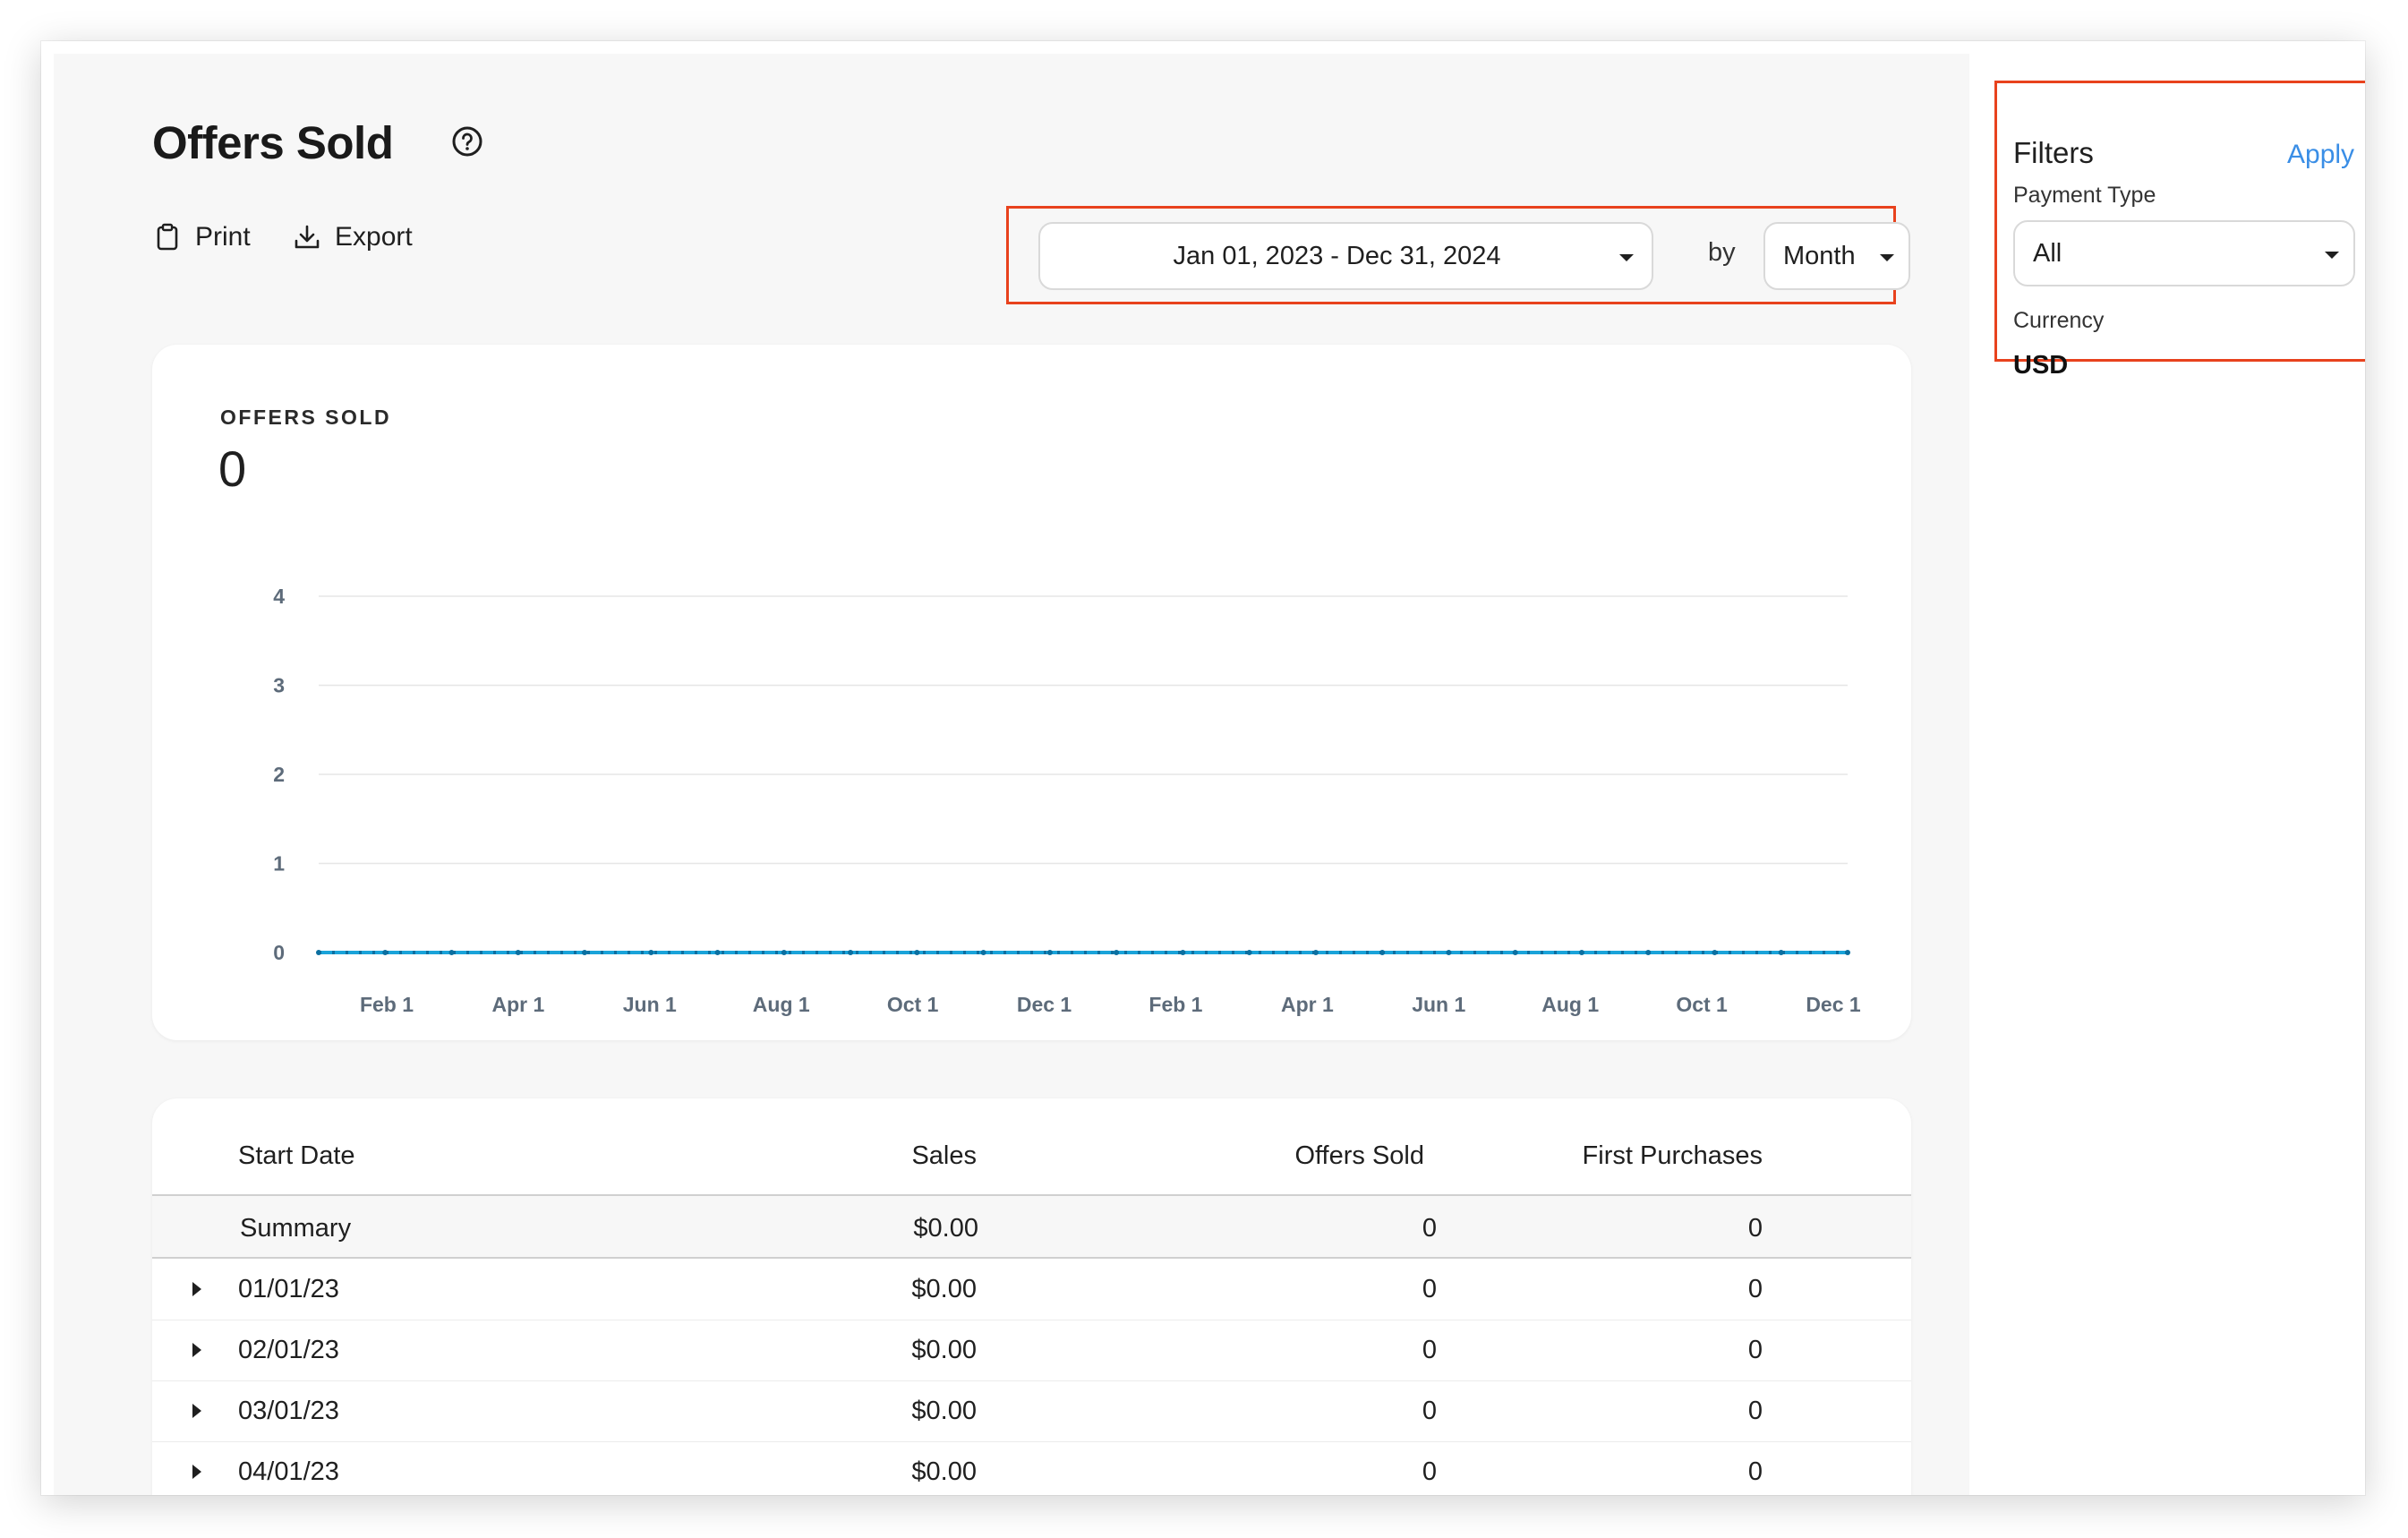  I want to click on date-range-select: Jan 01, 2023 - Dec 31, 2024, so click(1345, 256).